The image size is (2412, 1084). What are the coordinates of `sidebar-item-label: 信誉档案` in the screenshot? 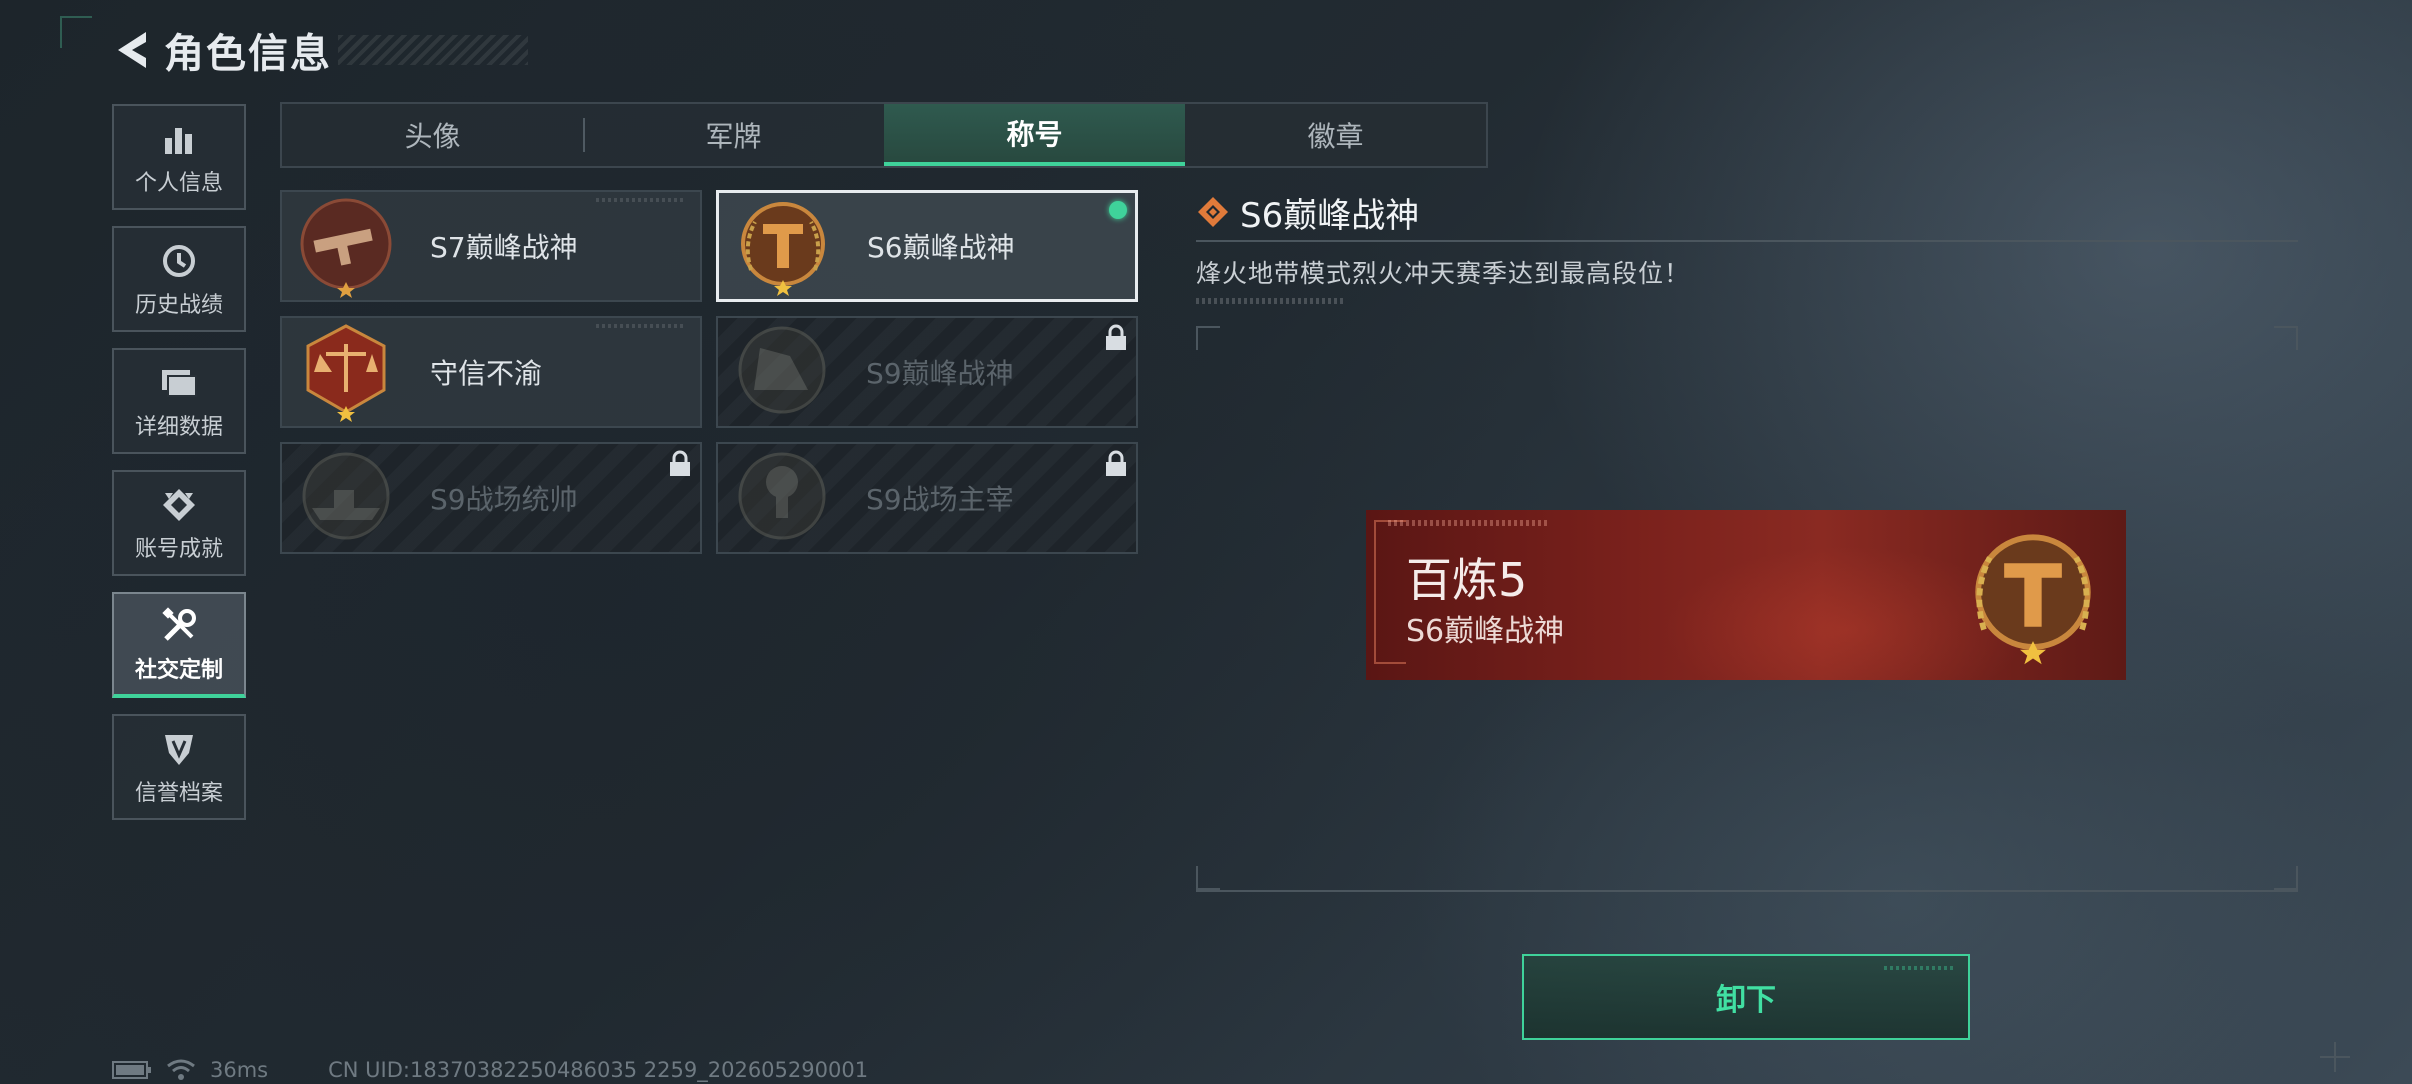 It's located at (178, 793).